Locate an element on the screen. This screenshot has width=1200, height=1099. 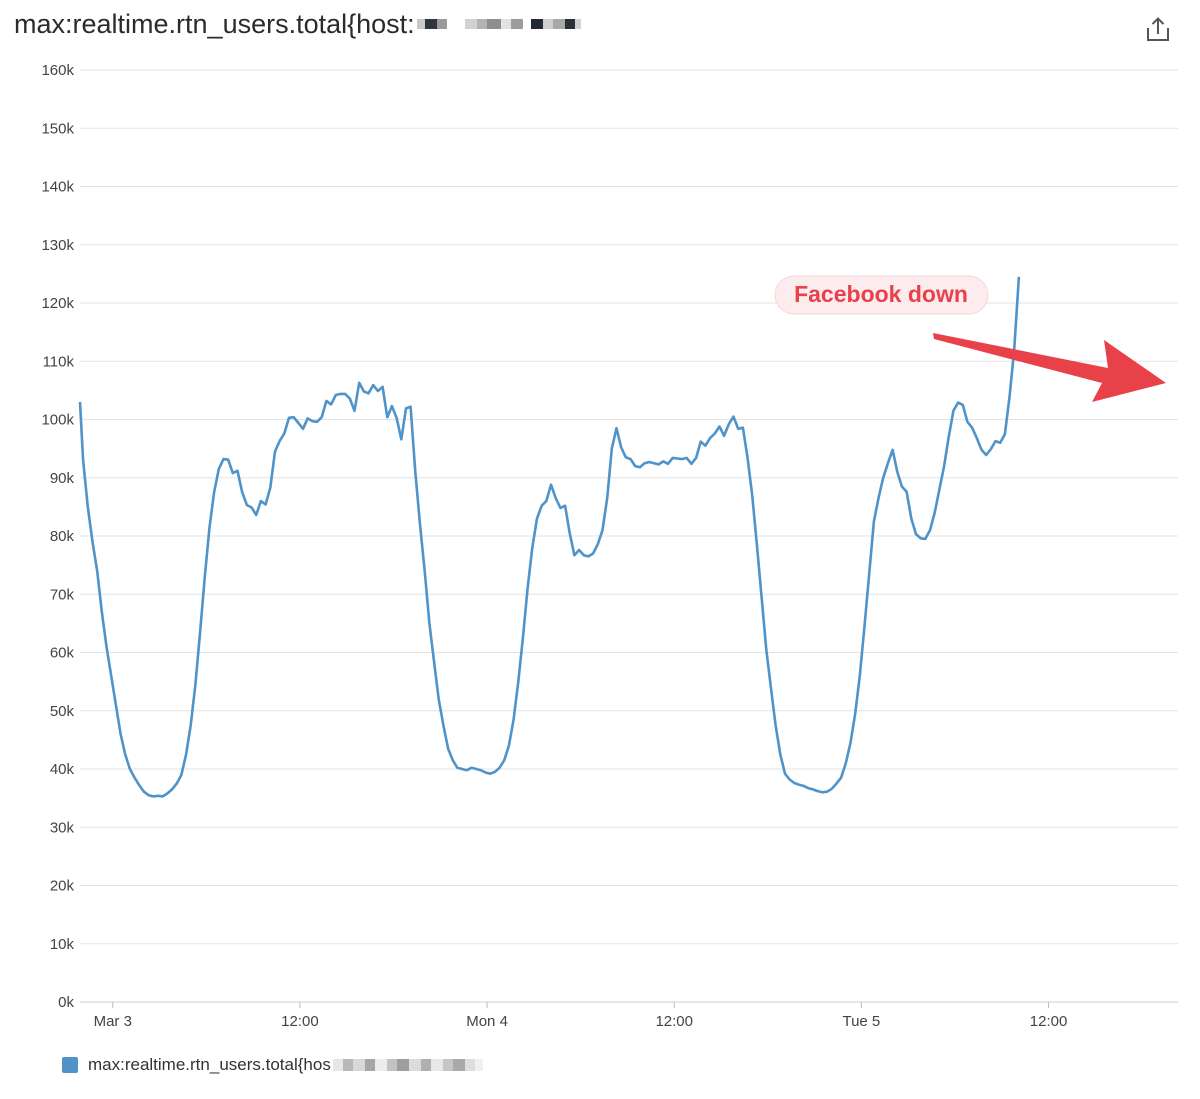
y-tick-label: 120k is located at coordinates (57, 303).